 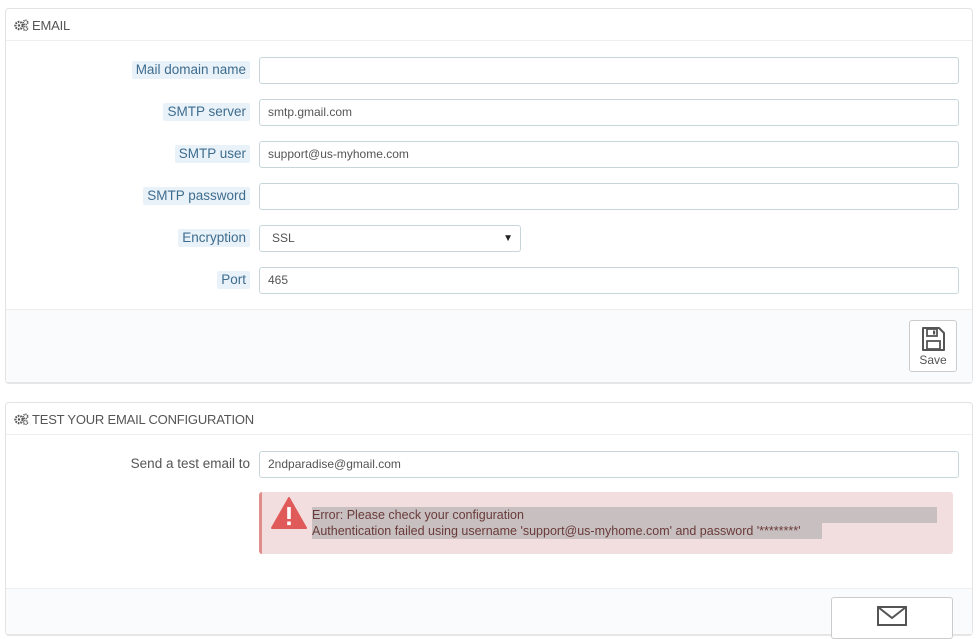 I want to click on mail-domain-label: Mail domain name, so click(x=190, y=70).